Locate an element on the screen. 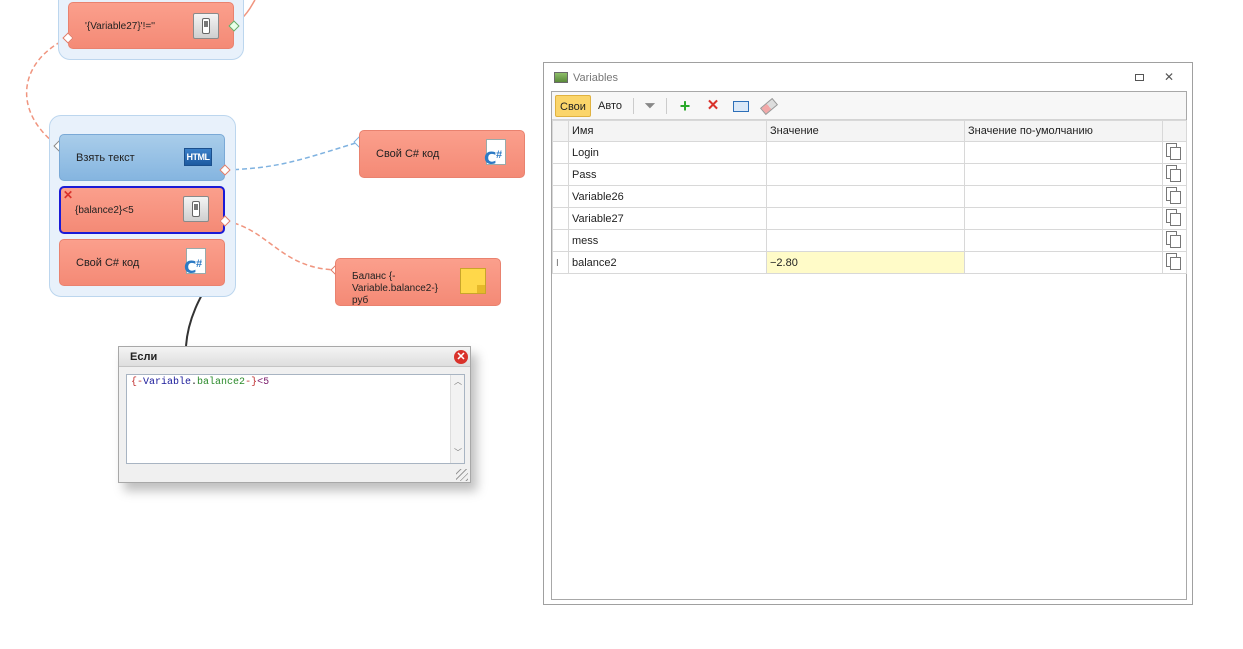 This screenshot has width=1243, height=649. balance-note-node: Баланс {-Variable.balance2-}руб is located at coordinates (418, 282).